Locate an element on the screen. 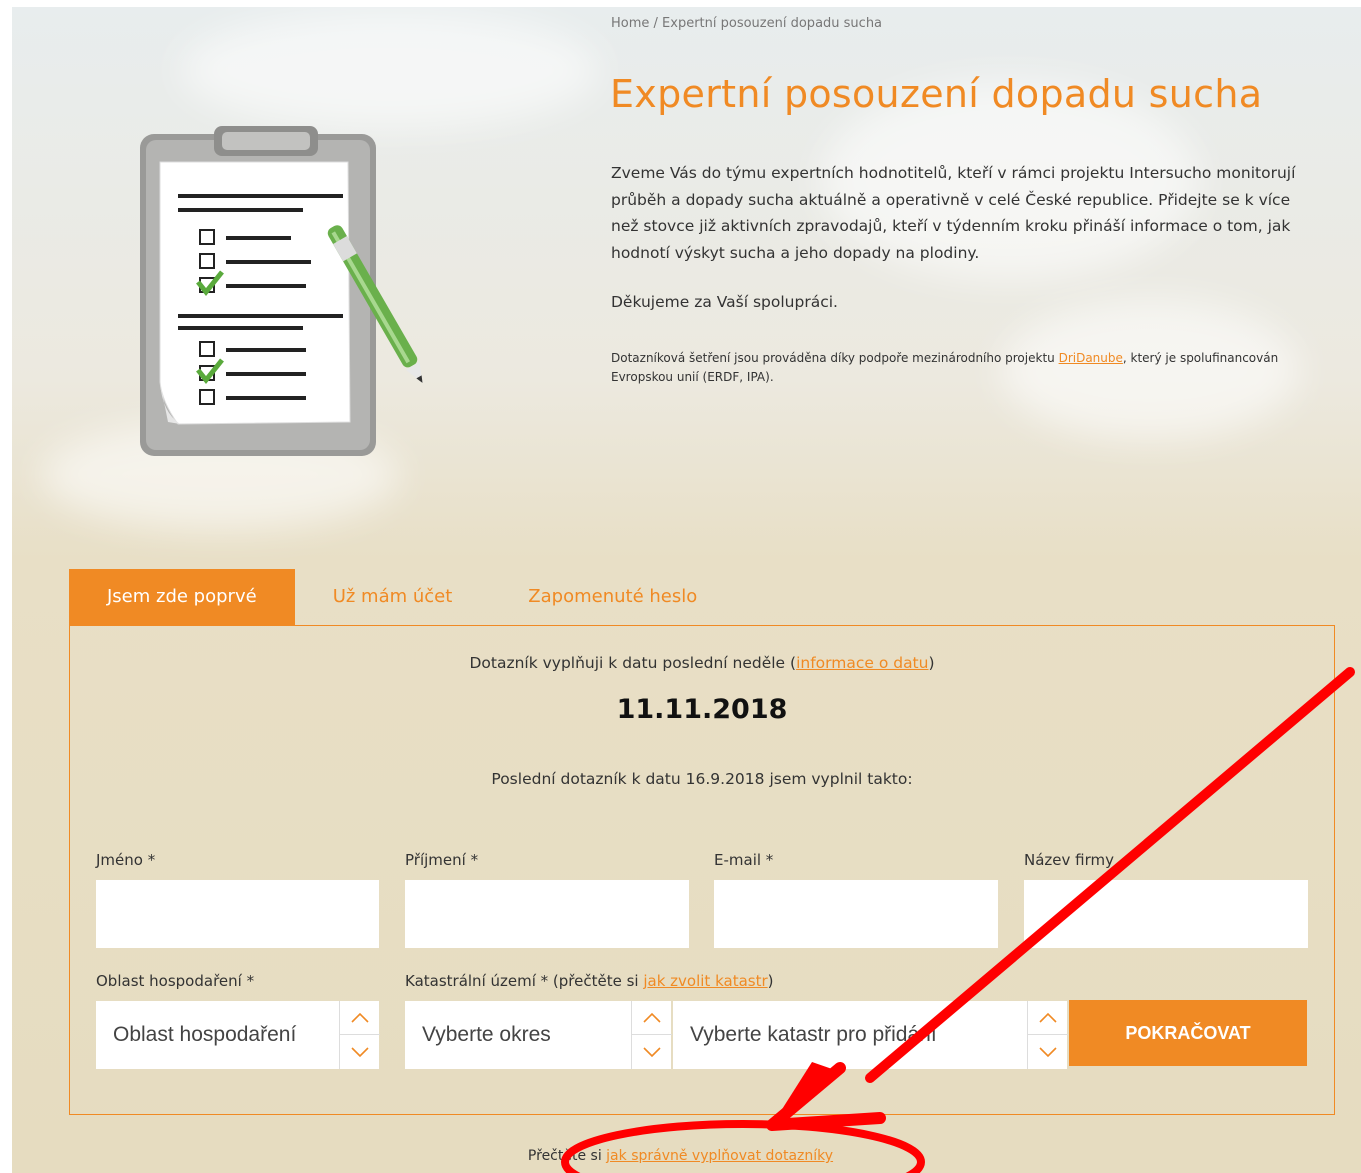  help-line-before: Přečtěte si is located at coordinates (567, 1156).